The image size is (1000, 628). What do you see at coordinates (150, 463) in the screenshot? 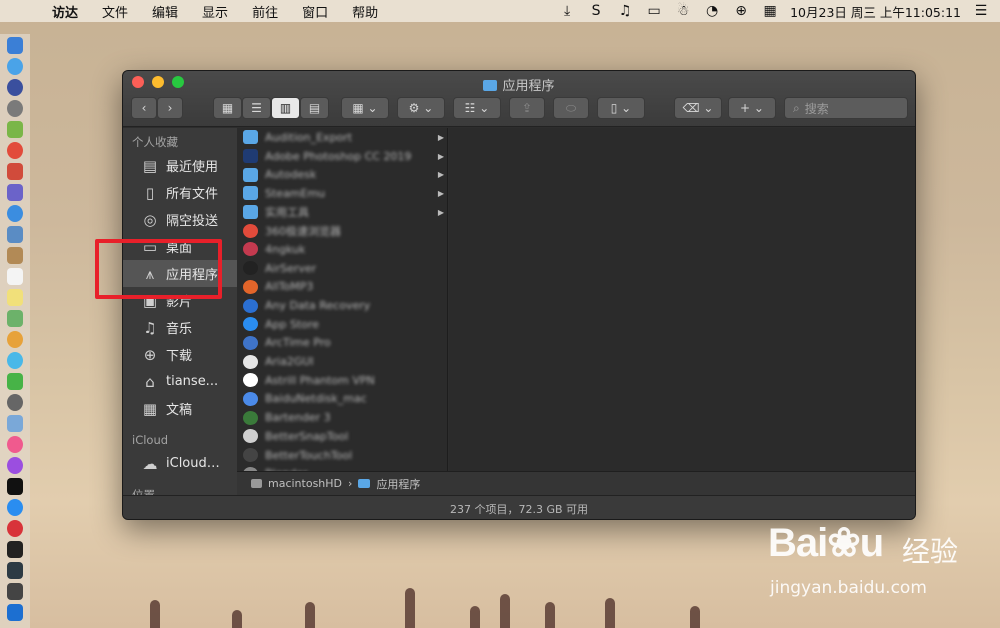
I see `cloud-icon: ☁` at bounding box center [150, 463].